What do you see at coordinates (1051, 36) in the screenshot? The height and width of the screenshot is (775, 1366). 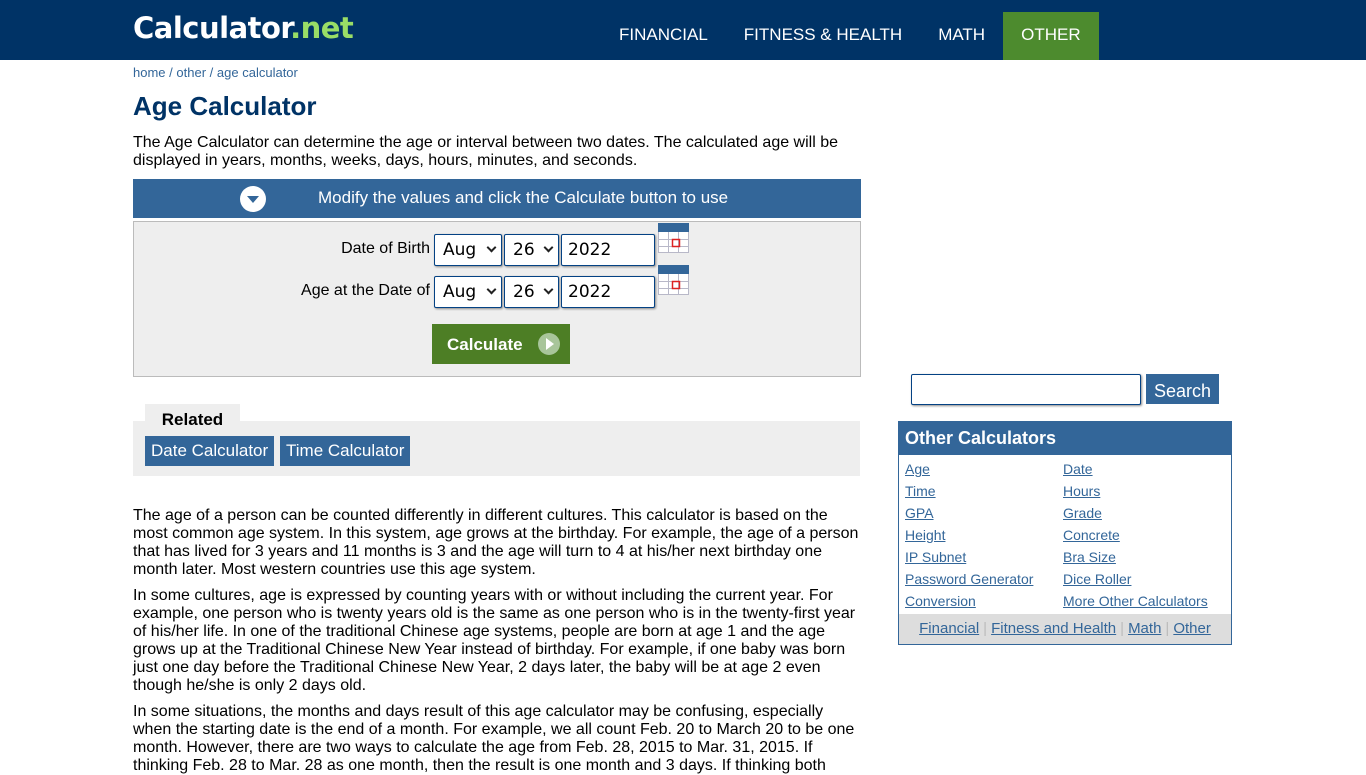 I see `nav-other: OTHER` at bounding box center [1051, 36].